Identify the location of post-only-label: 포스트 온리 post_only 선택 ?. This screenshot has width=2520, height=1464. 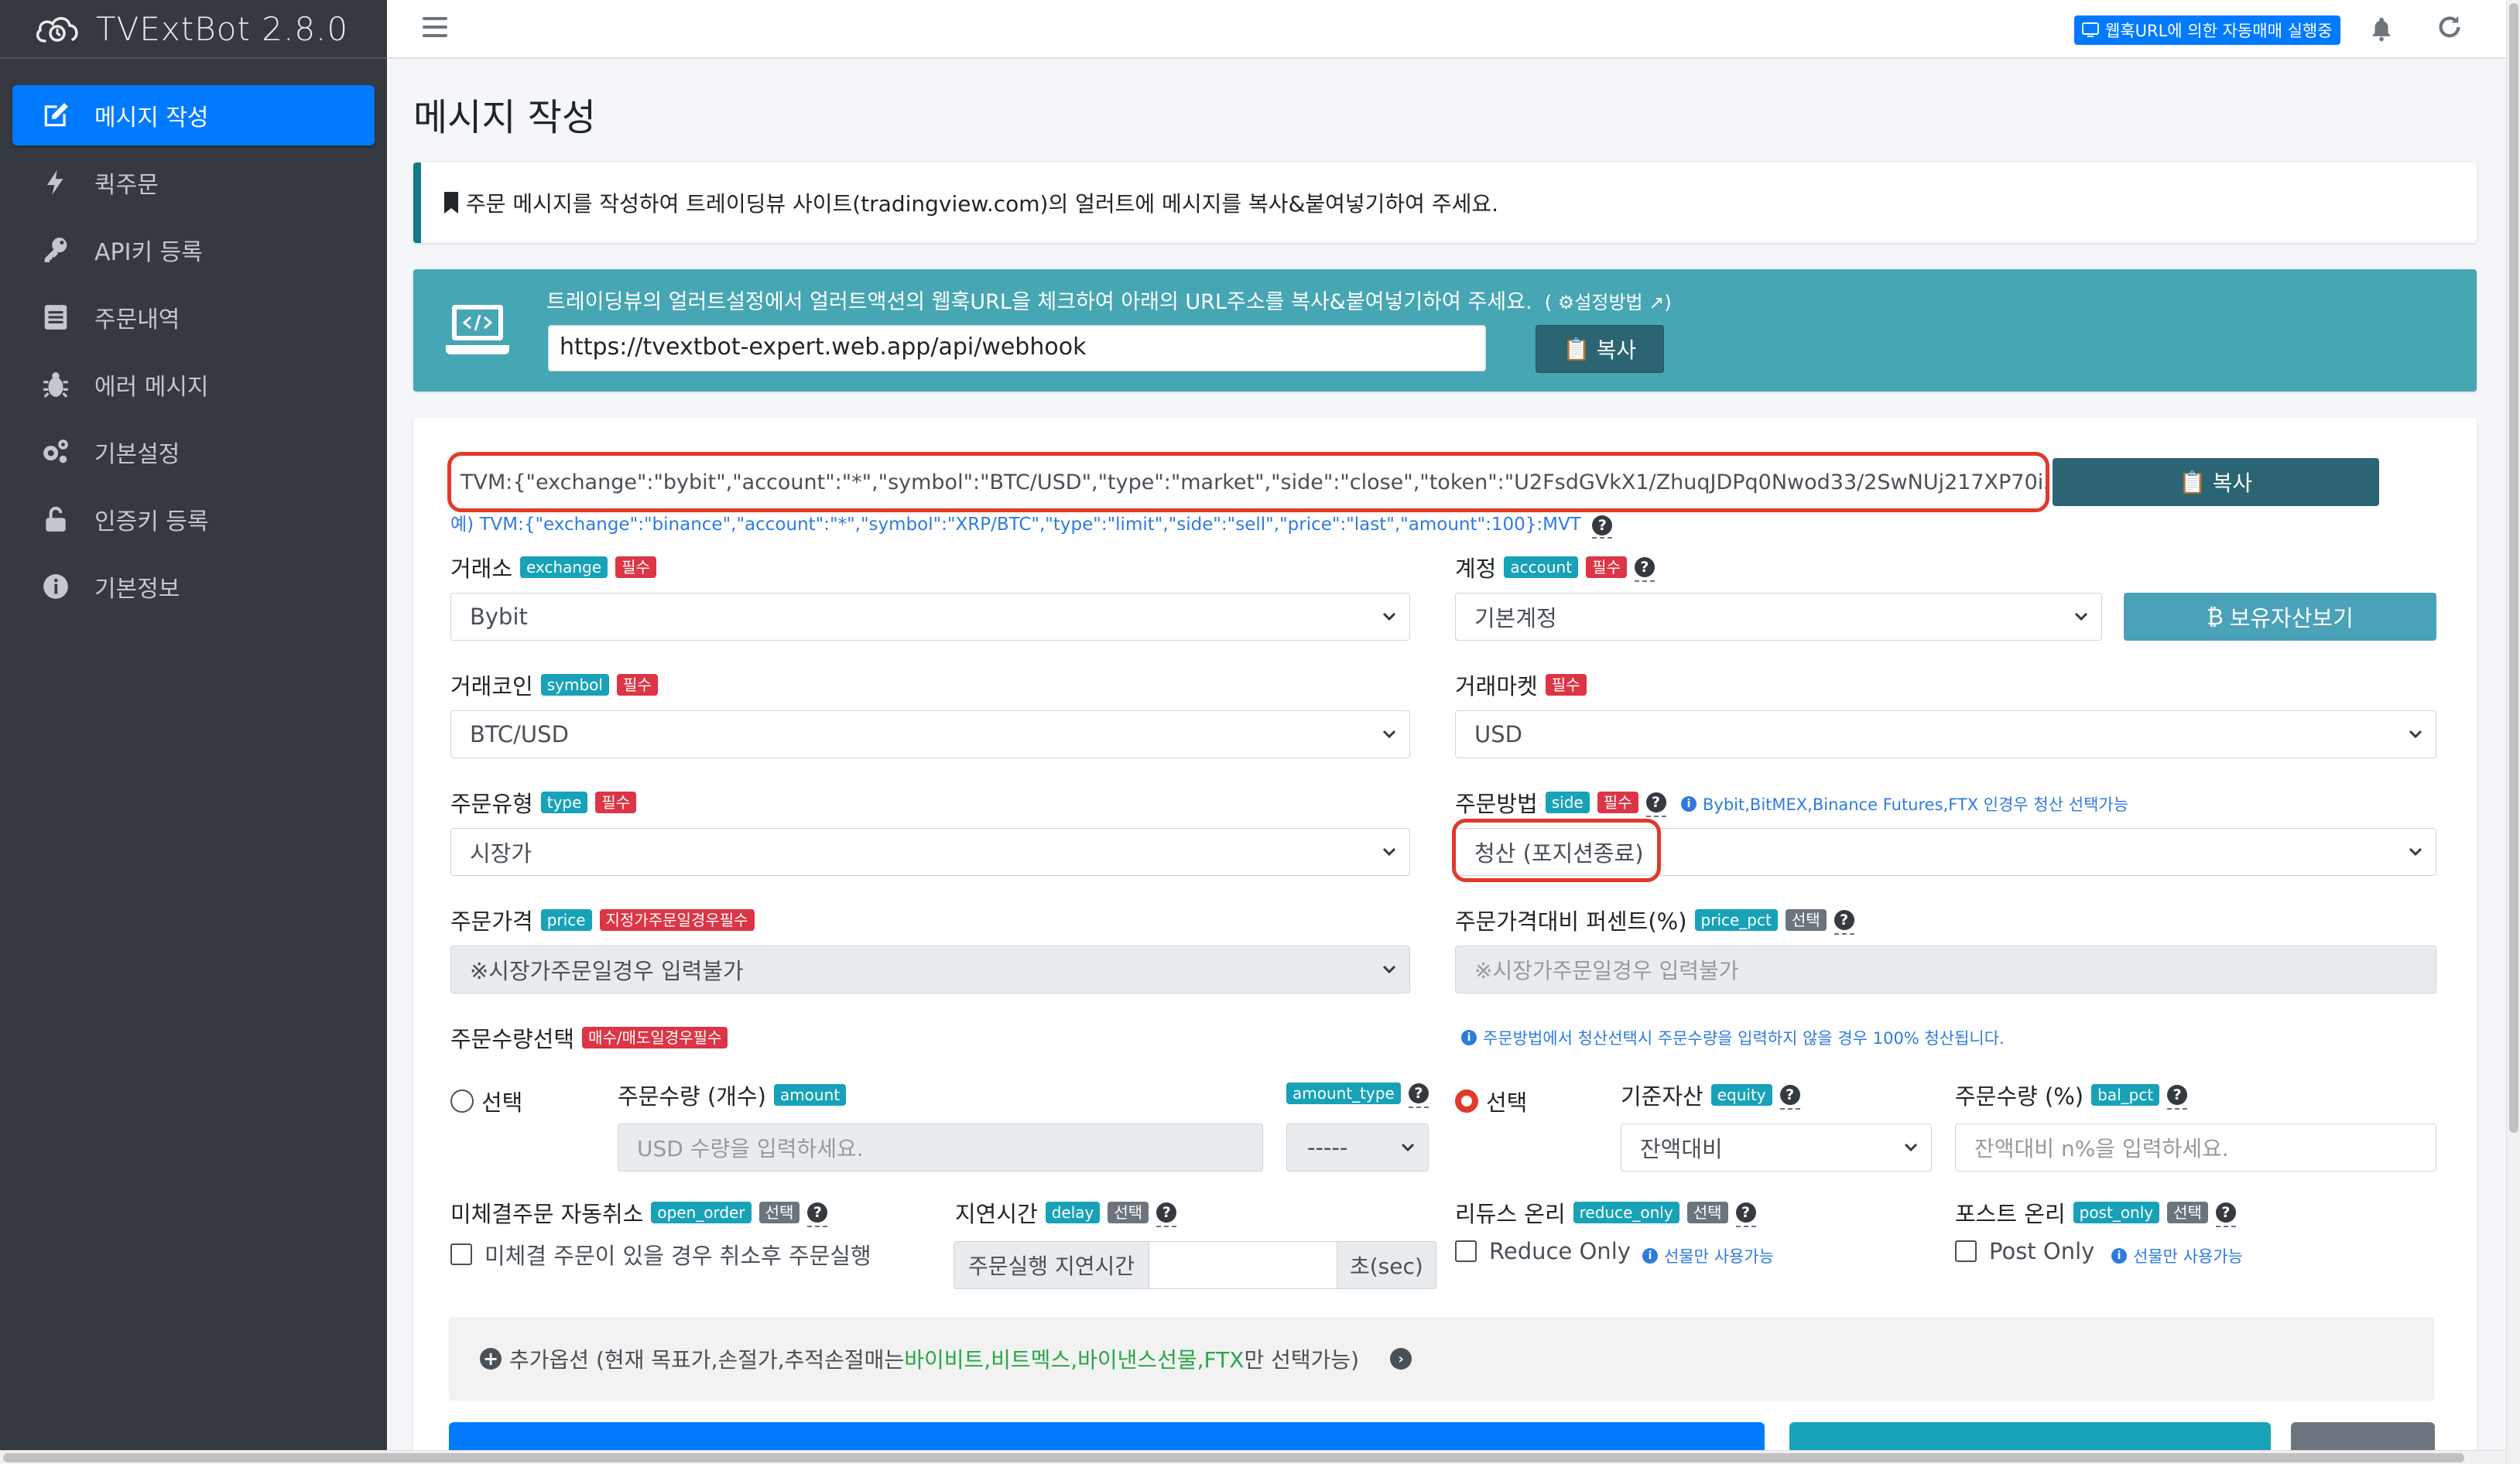
(2095, 1212).